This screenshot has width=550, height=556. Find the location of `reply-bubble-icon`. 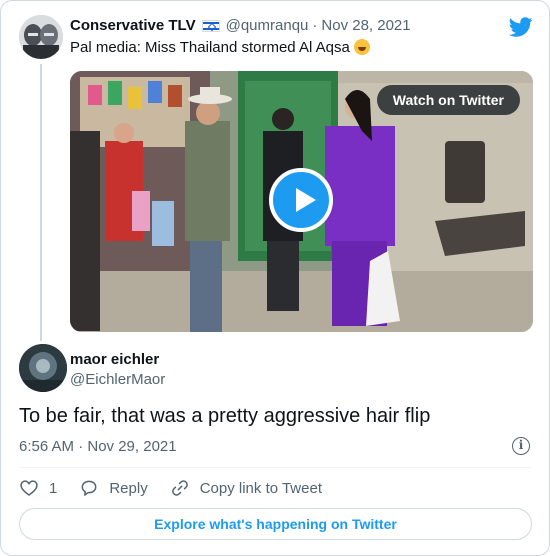

reply-bubble-icon is located at coordinates (89, 488).